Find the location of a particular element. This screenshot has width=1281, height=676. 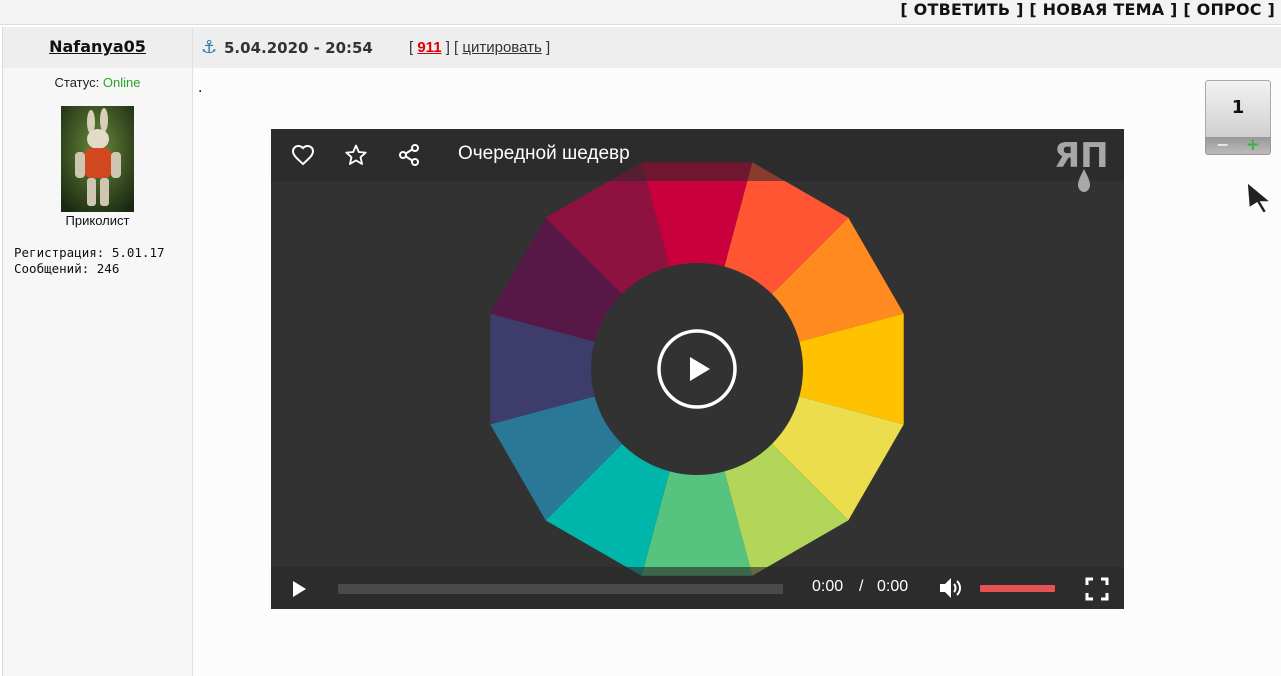

play-icon is located at coordinates (697, 369).